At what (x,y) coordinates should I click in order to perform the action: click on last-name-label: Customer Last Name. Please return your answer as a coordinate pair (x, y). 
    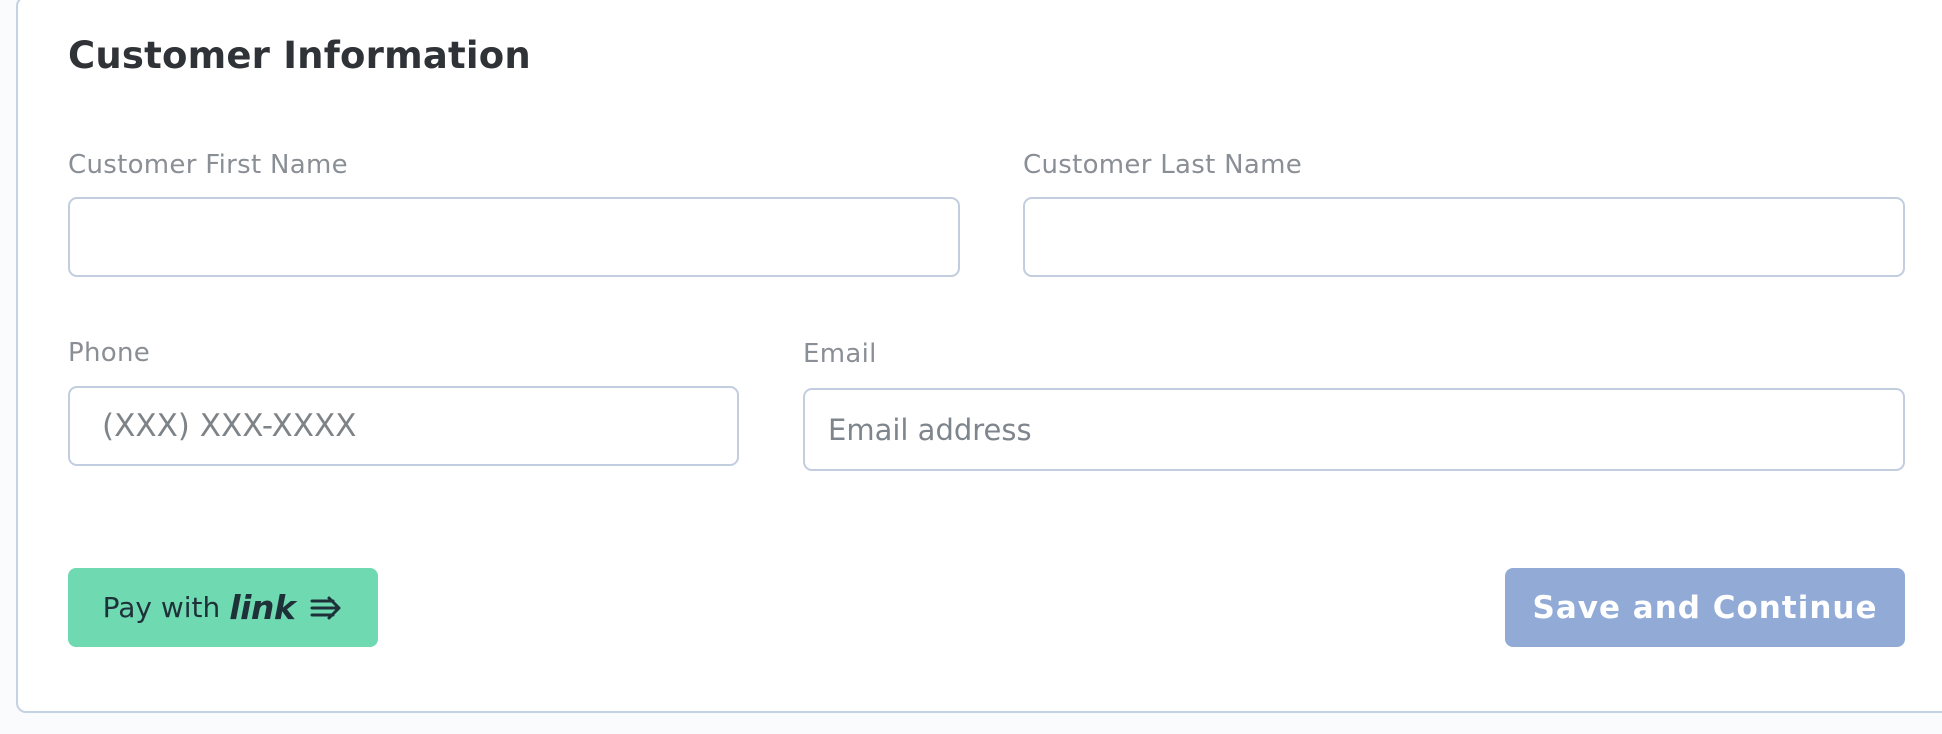
    Looking at the image, I should click on (1163, 165).